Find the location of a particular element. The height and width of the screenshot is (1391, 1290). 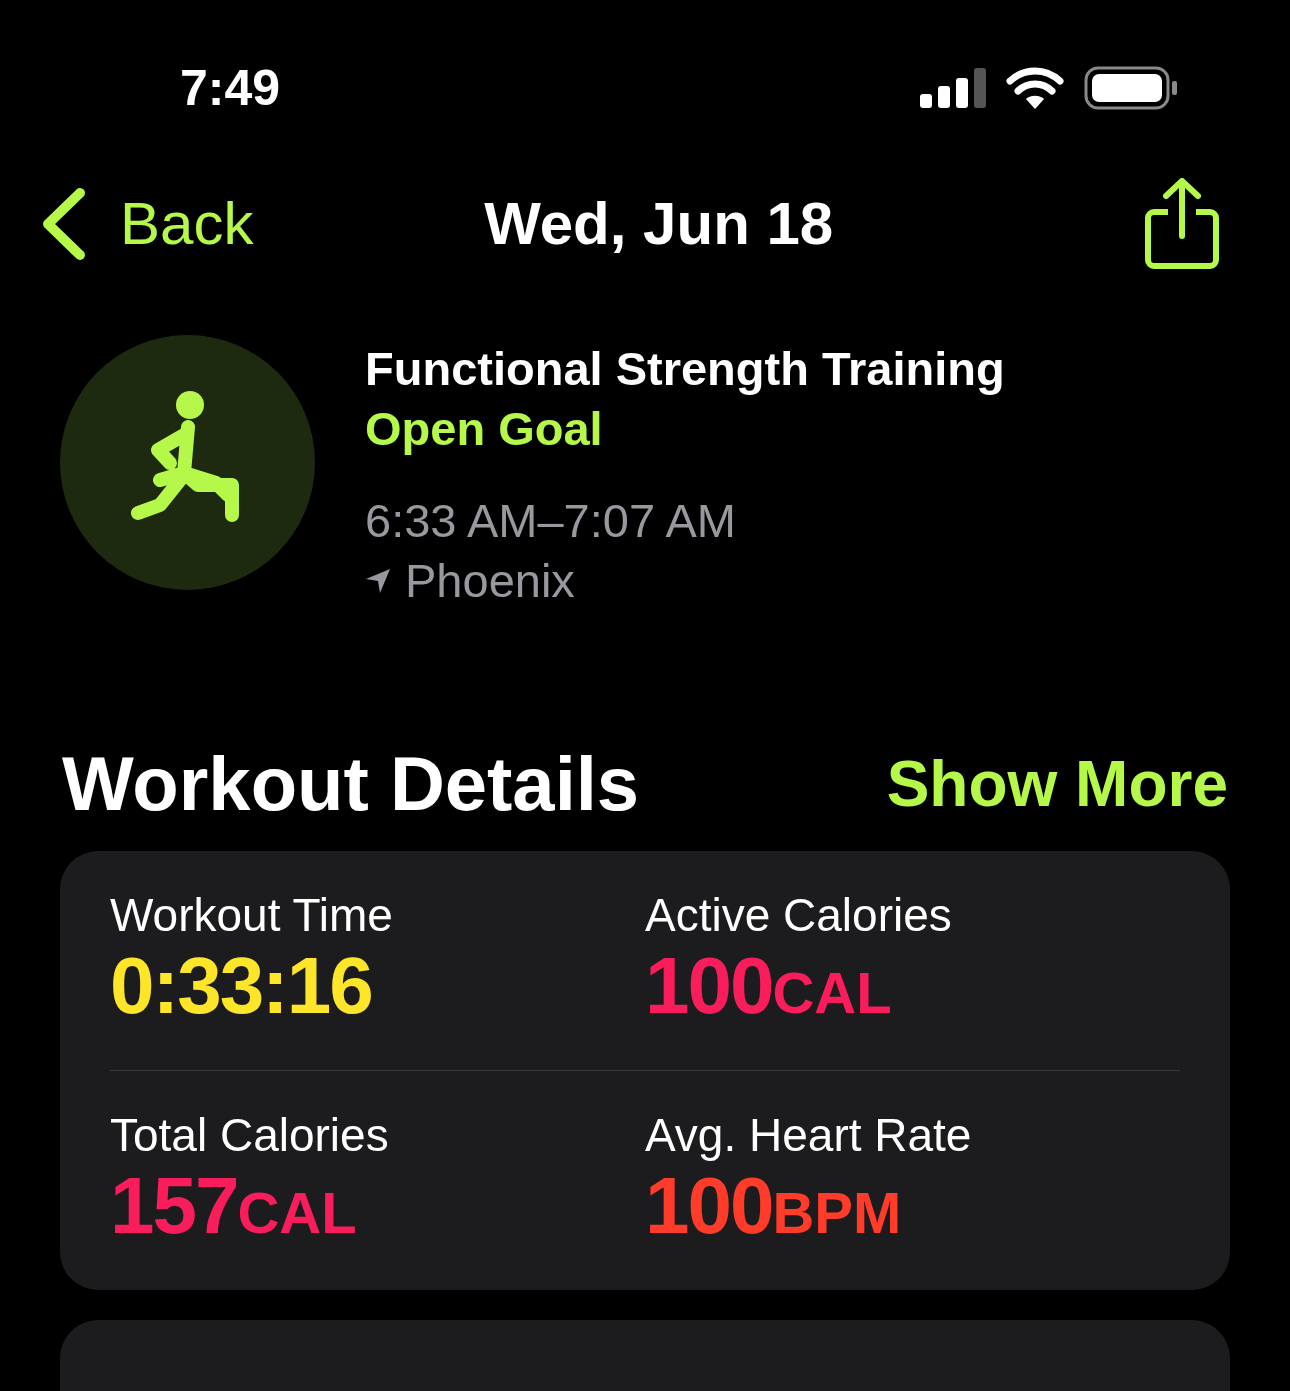

signal-icon is located at coordinates (953, 88).